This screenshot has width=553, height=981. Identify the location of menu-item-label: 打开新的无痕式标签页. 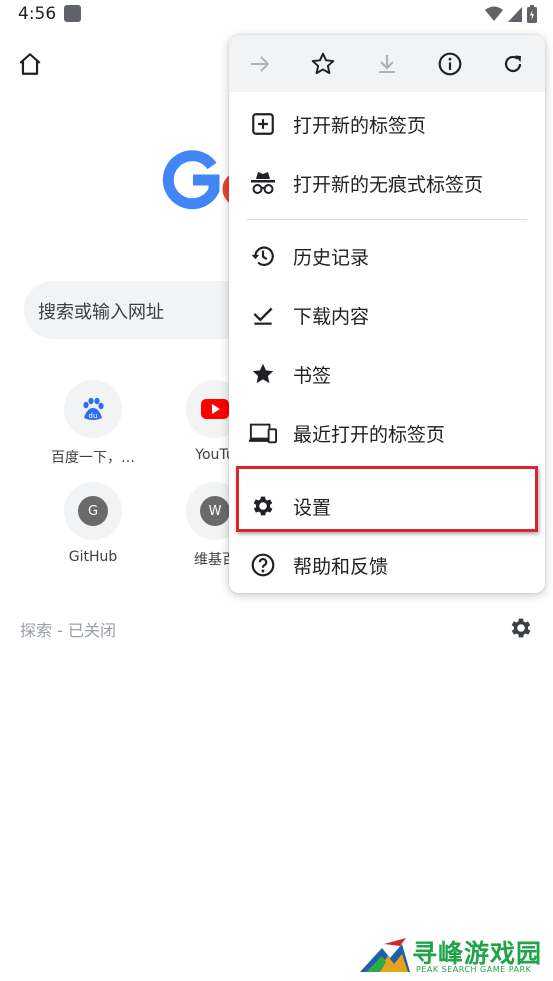
(388, 184).